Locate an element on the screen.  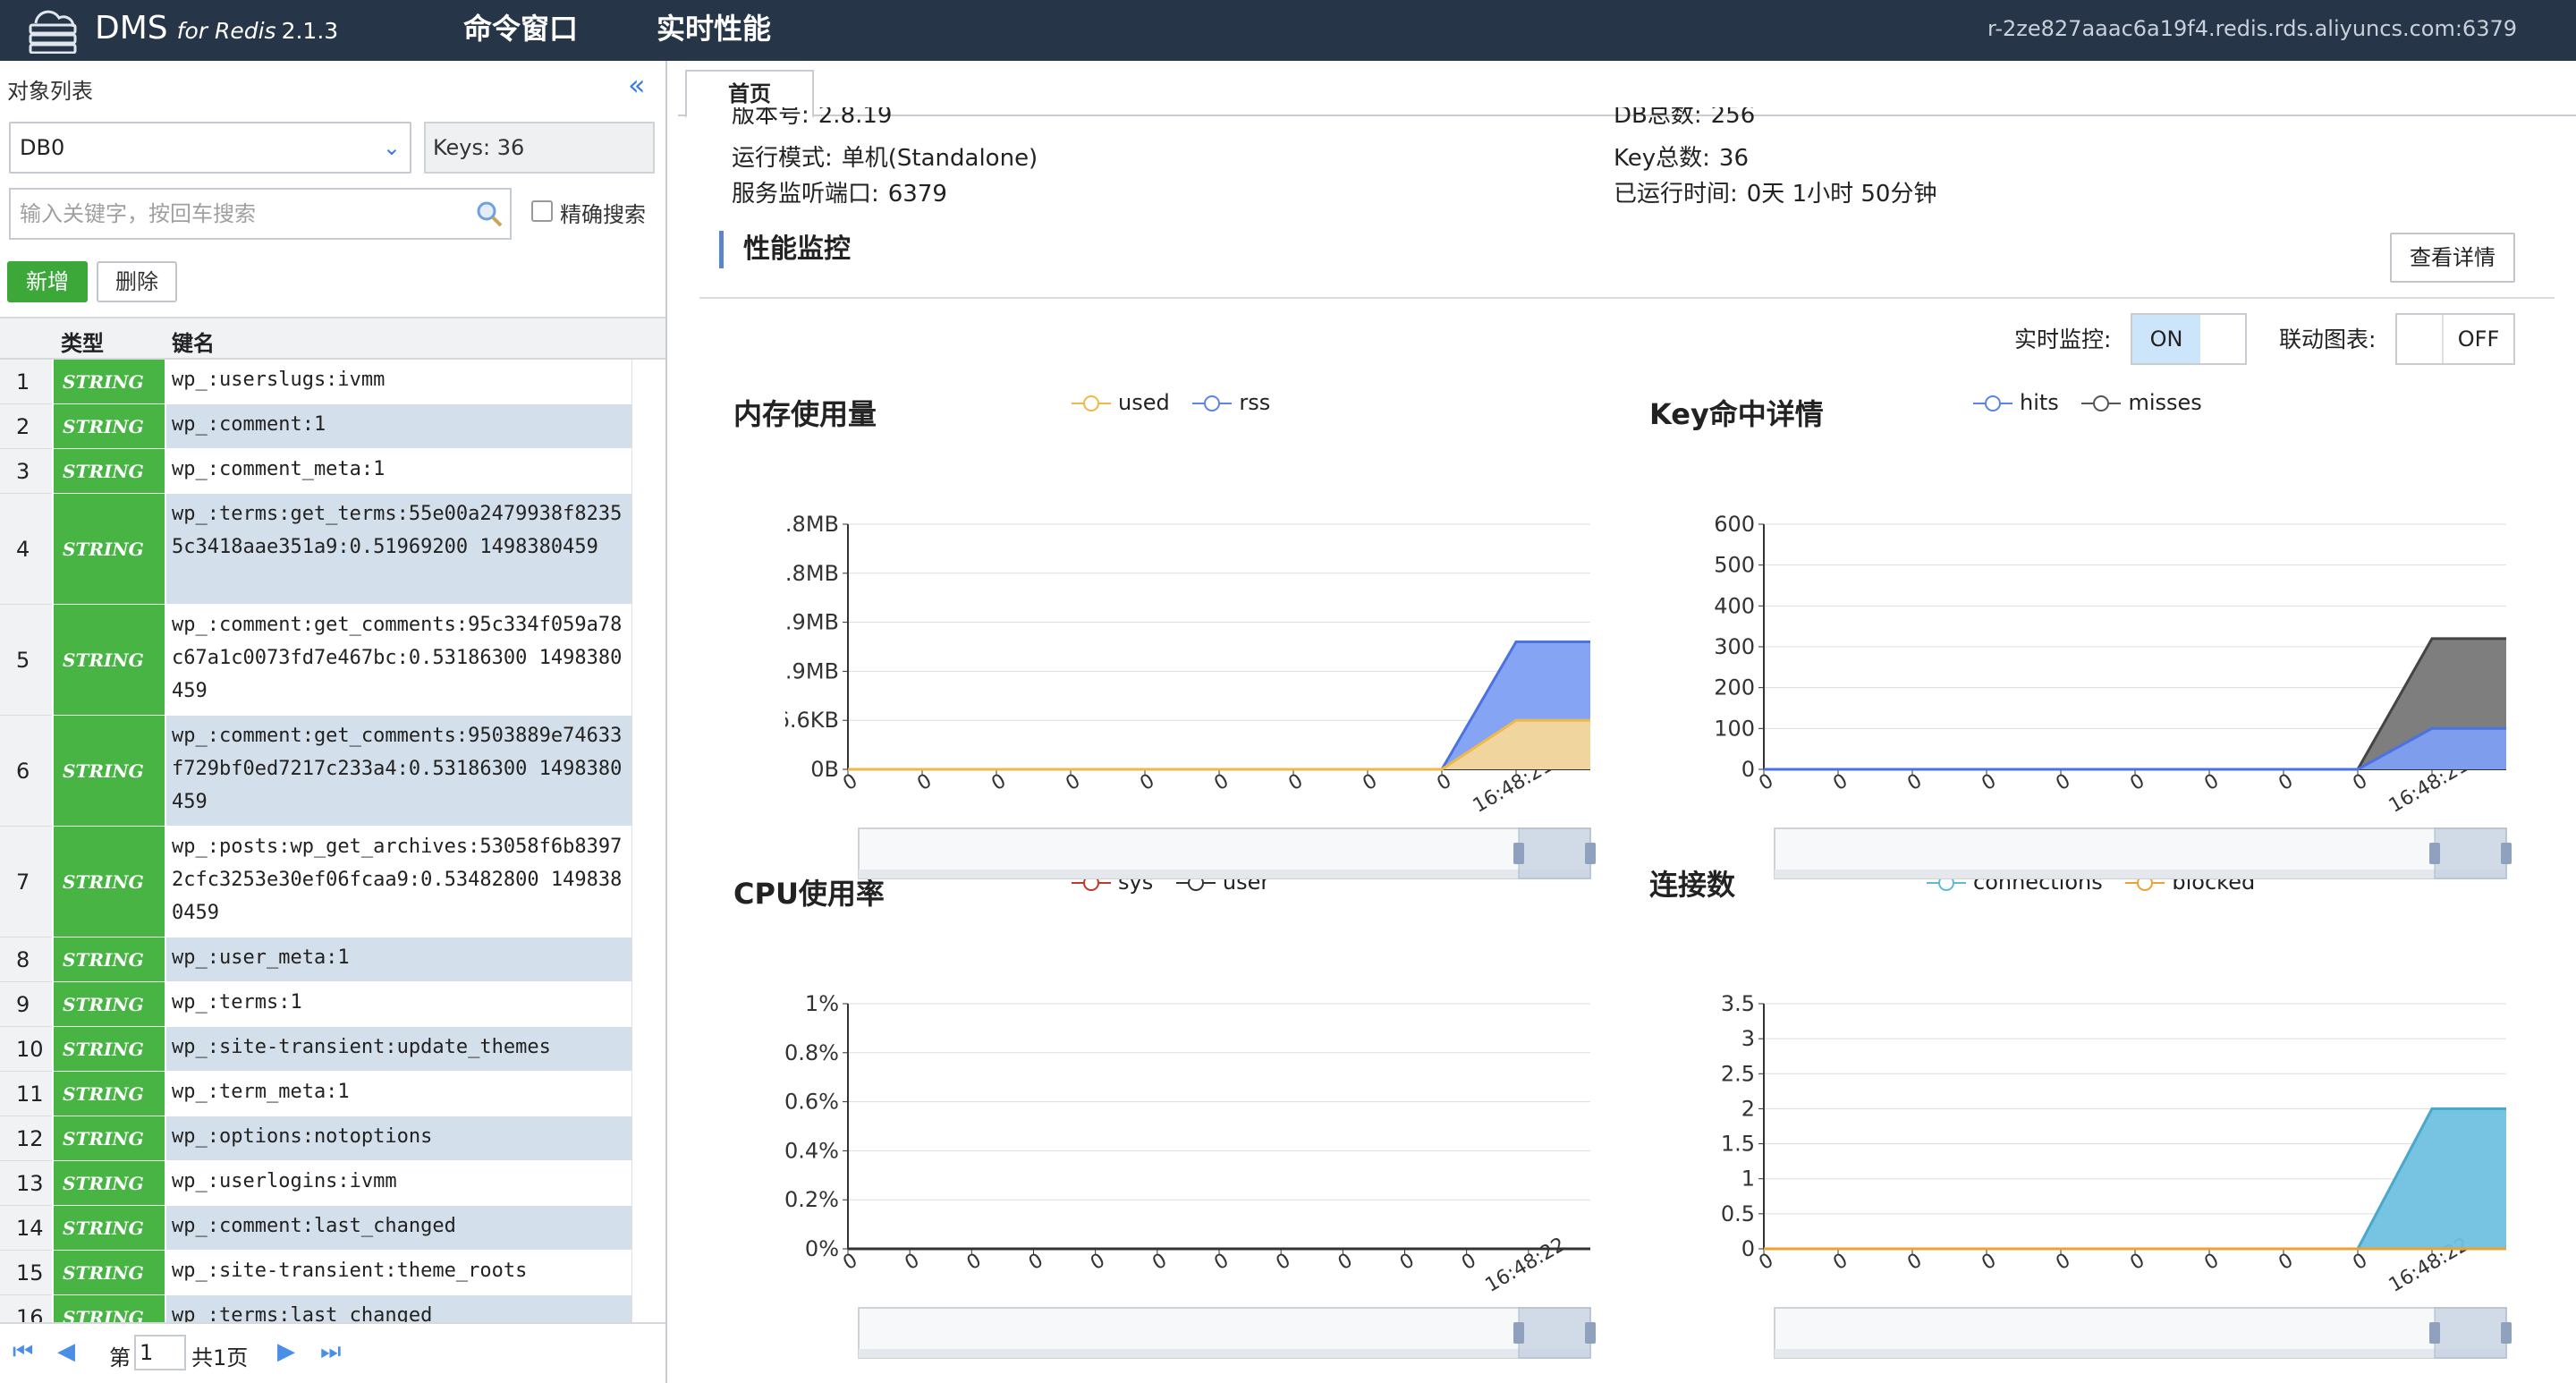
key-name: wp_:terms:1 is located at coordinates (398, 1005).